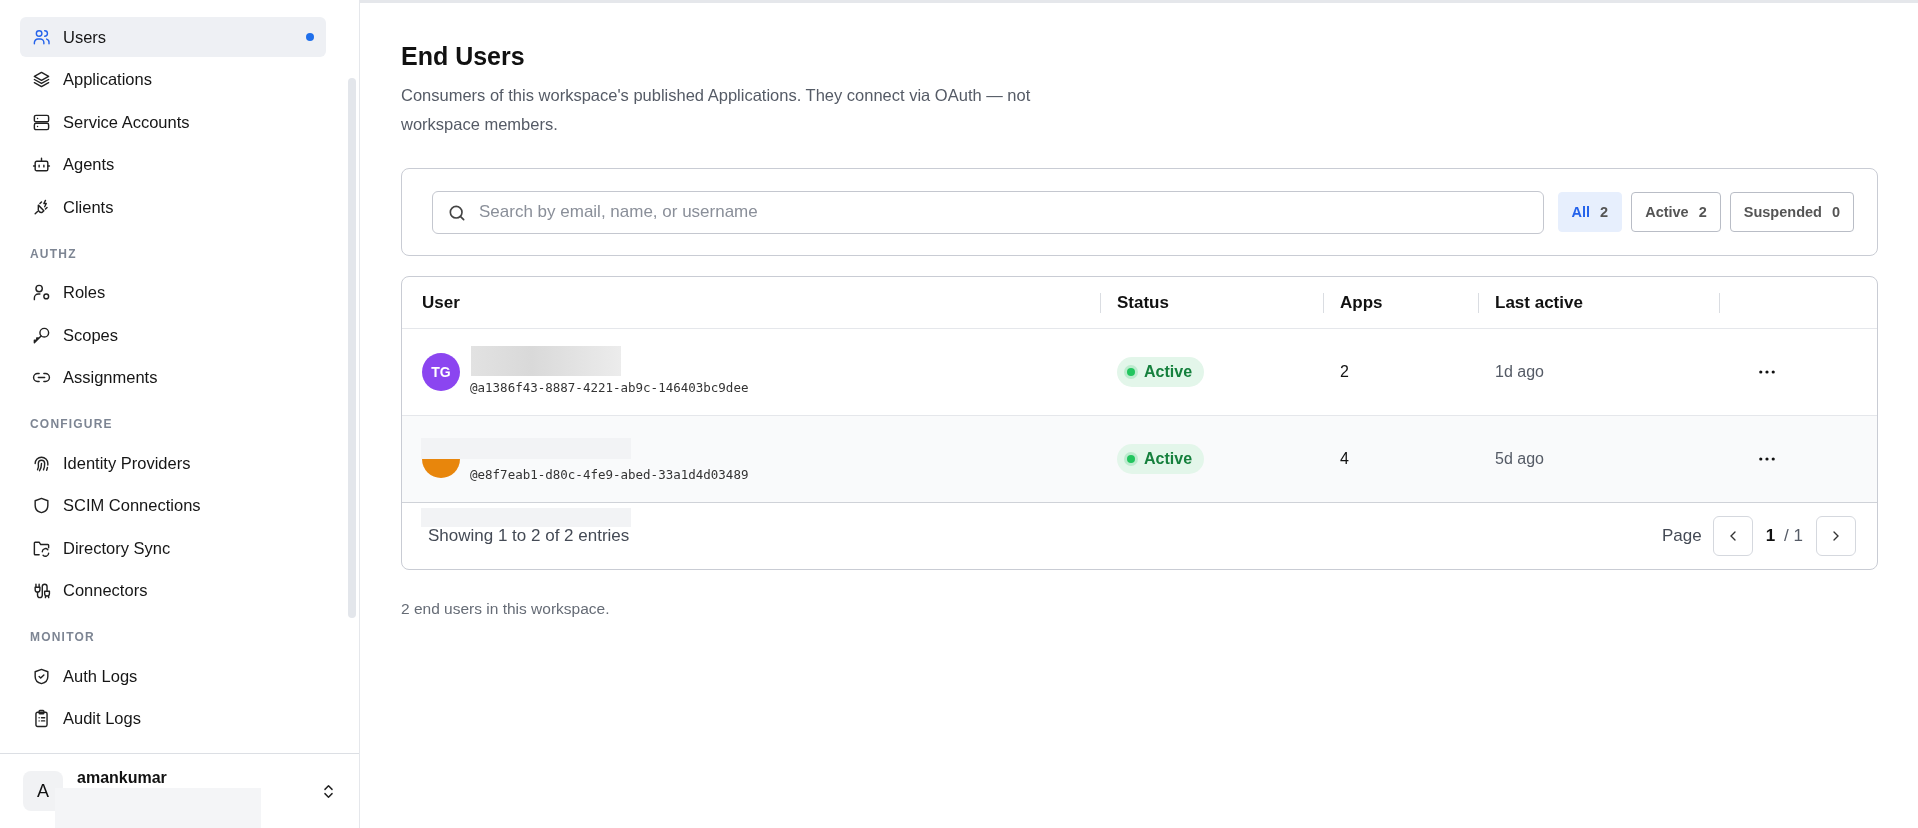 This screenshot has height=828, width=1918. Describe the element at coordinates (53, 254) in the screenshot. I see `section-label: AUTHZ` at that location.